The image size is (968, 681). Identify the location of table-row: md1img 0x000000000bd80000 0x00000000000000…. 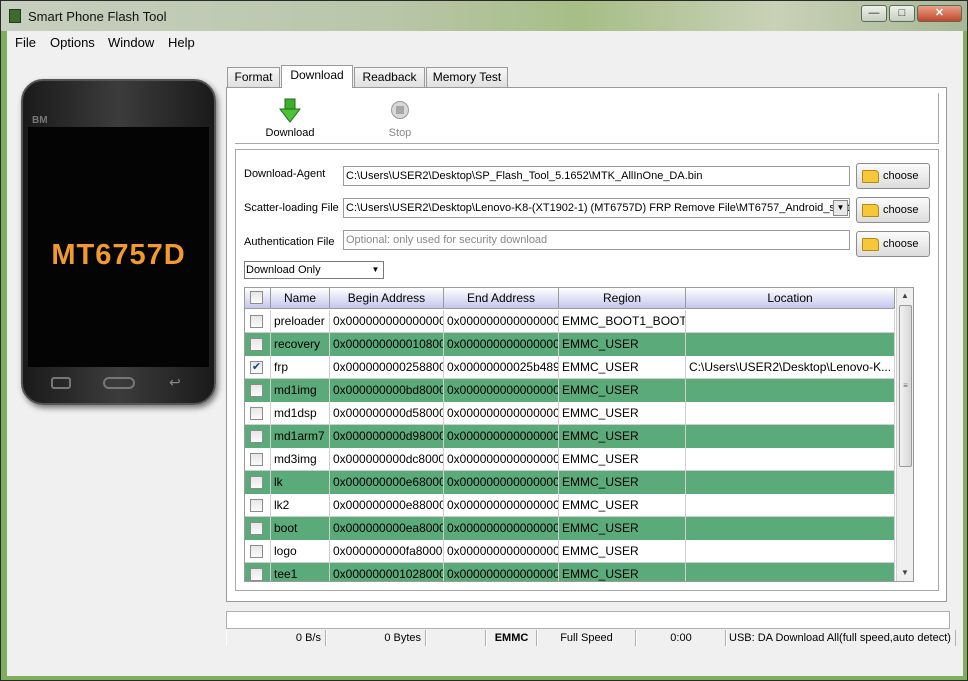
(570, 390).